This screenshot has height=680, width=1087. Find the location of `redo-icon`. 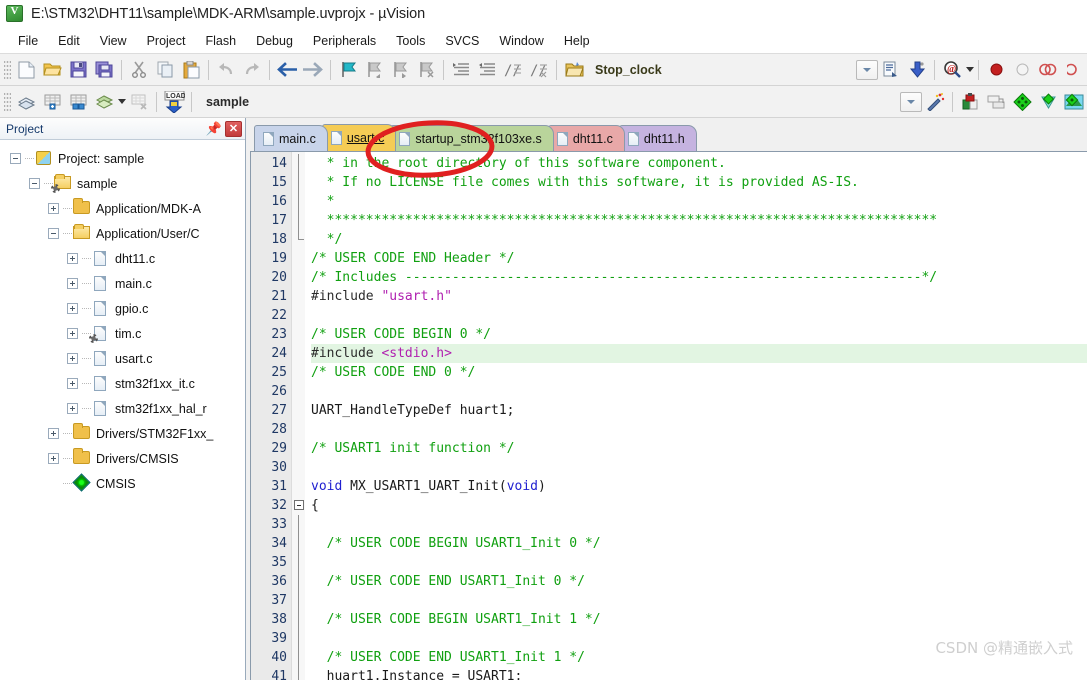

redo-icon is located at coordinates (252, 70).